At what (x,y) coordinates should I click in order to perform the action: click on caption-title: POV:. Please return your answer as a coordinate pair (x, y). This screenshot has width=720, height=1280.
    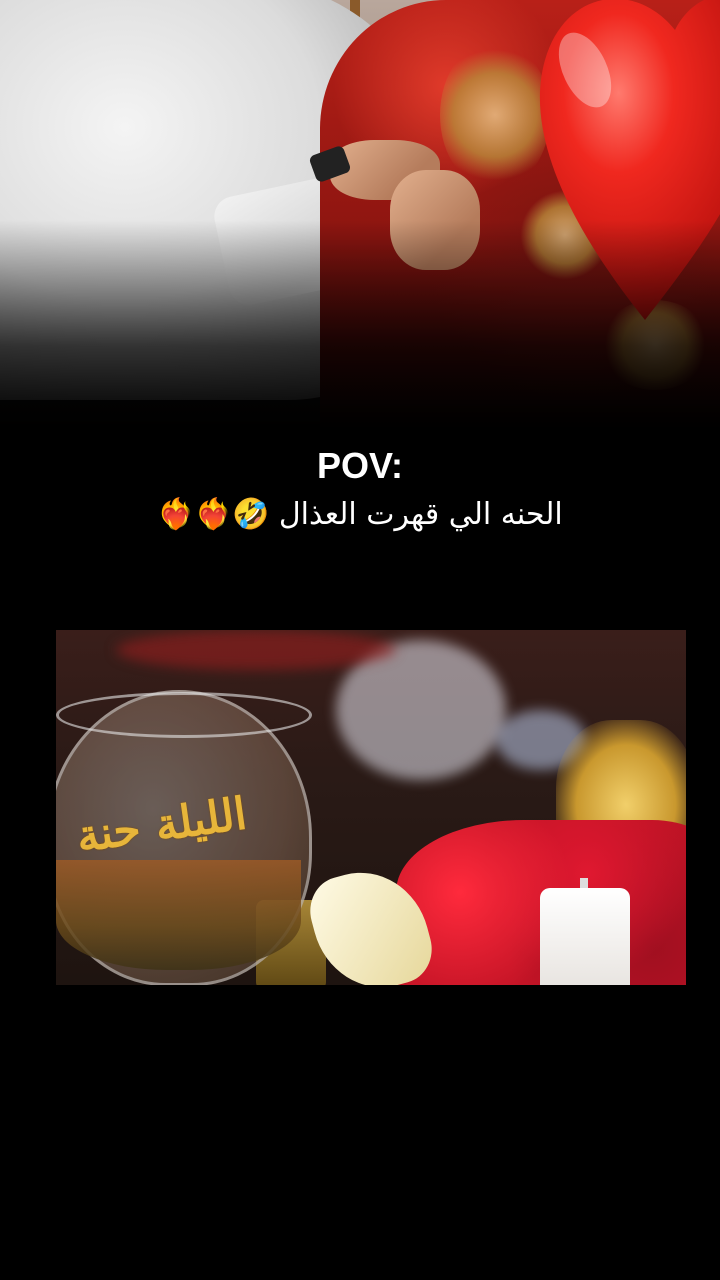
    Looking at the image, I should click on (360, 465).